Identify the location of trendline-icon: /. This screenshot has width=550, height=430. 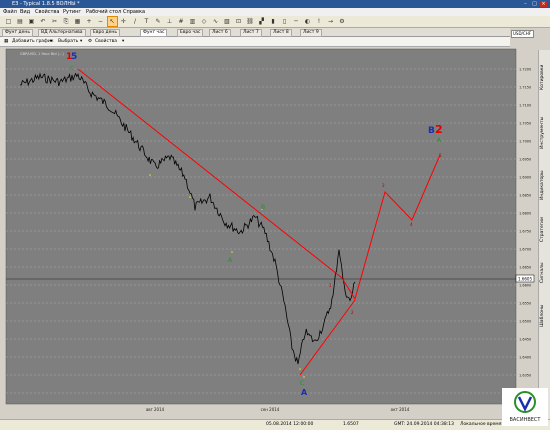
(135, 21).